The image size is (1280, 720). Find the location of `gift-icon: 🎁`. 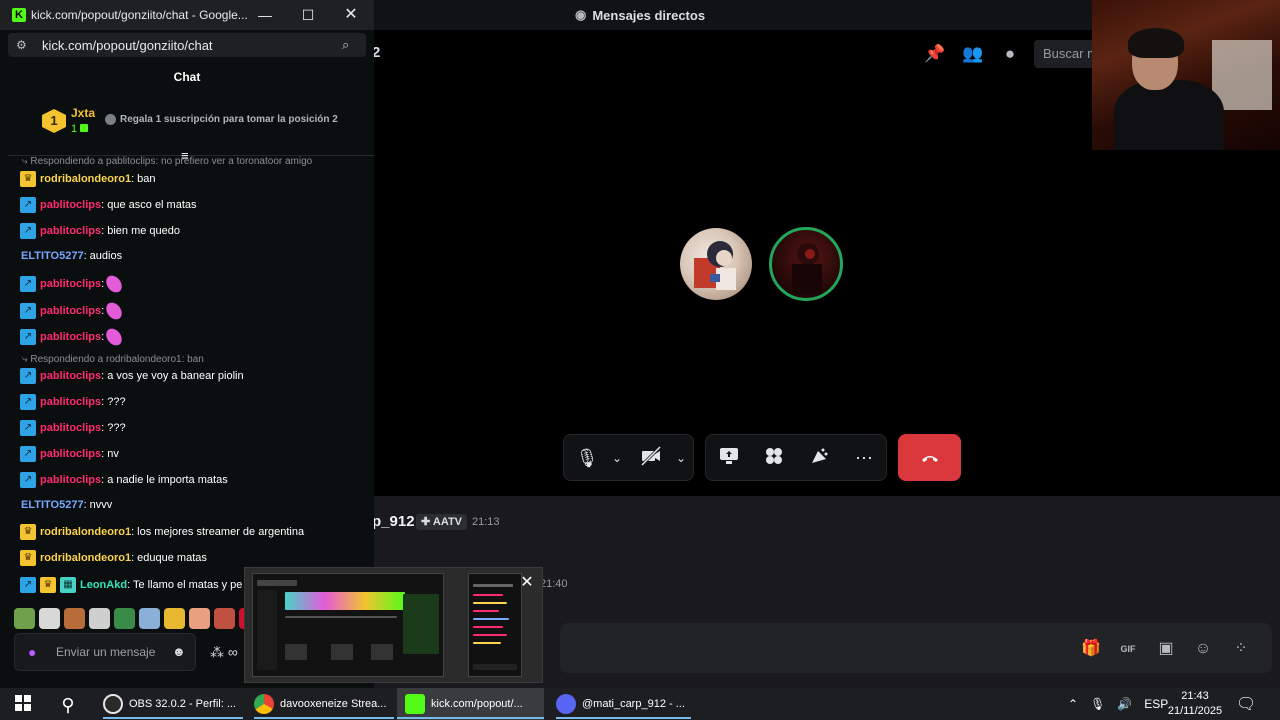

gift-icon: 🎁 is located at coordinates (1091, 649).